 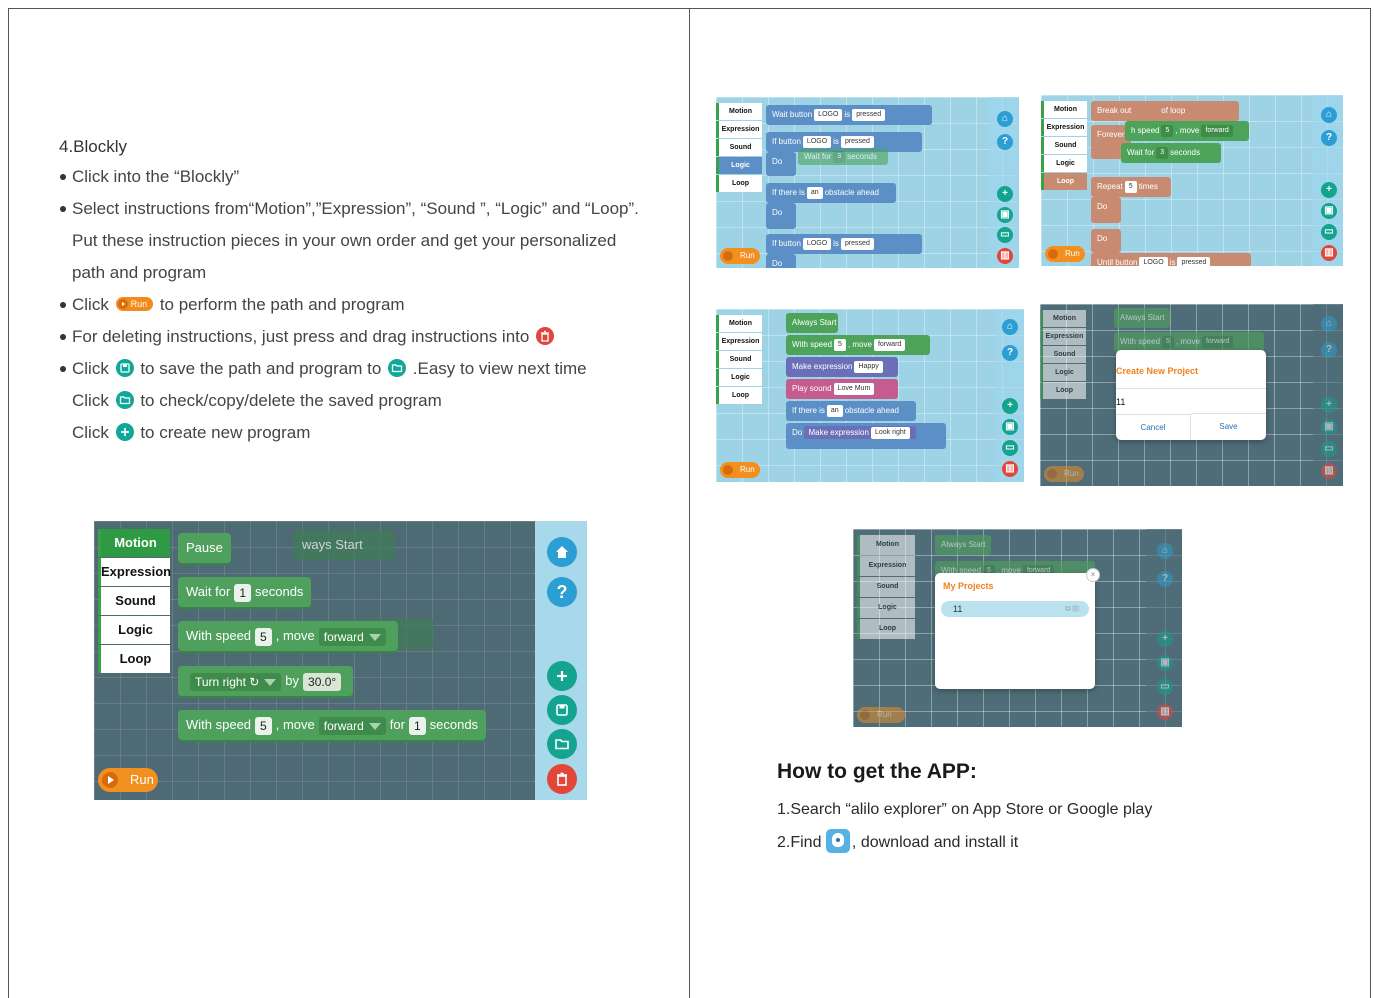 What do you see at coordinates (1228, 426) in the screenshot?
I see `save-button: Save` at bounding box center [1228, 426].